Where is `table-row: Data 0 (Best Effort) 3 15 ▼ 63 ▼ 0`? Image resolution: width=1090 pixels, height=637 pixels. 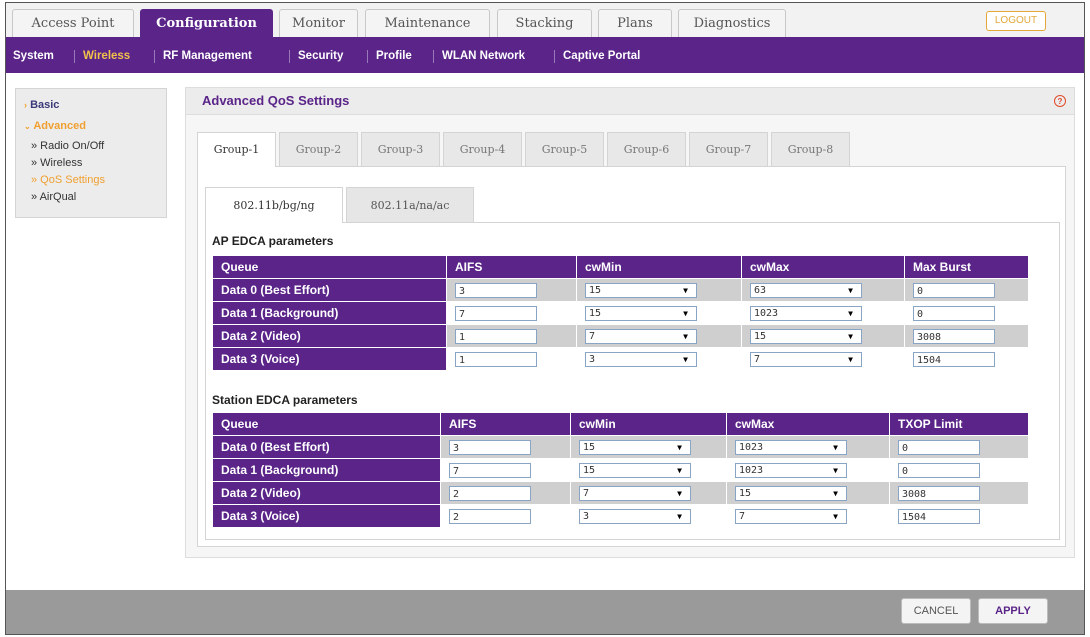 table-row: Data 0 (Best Effort) 3 15 ▼ 63 ▼ 0 is located at coordinates (620, 290).